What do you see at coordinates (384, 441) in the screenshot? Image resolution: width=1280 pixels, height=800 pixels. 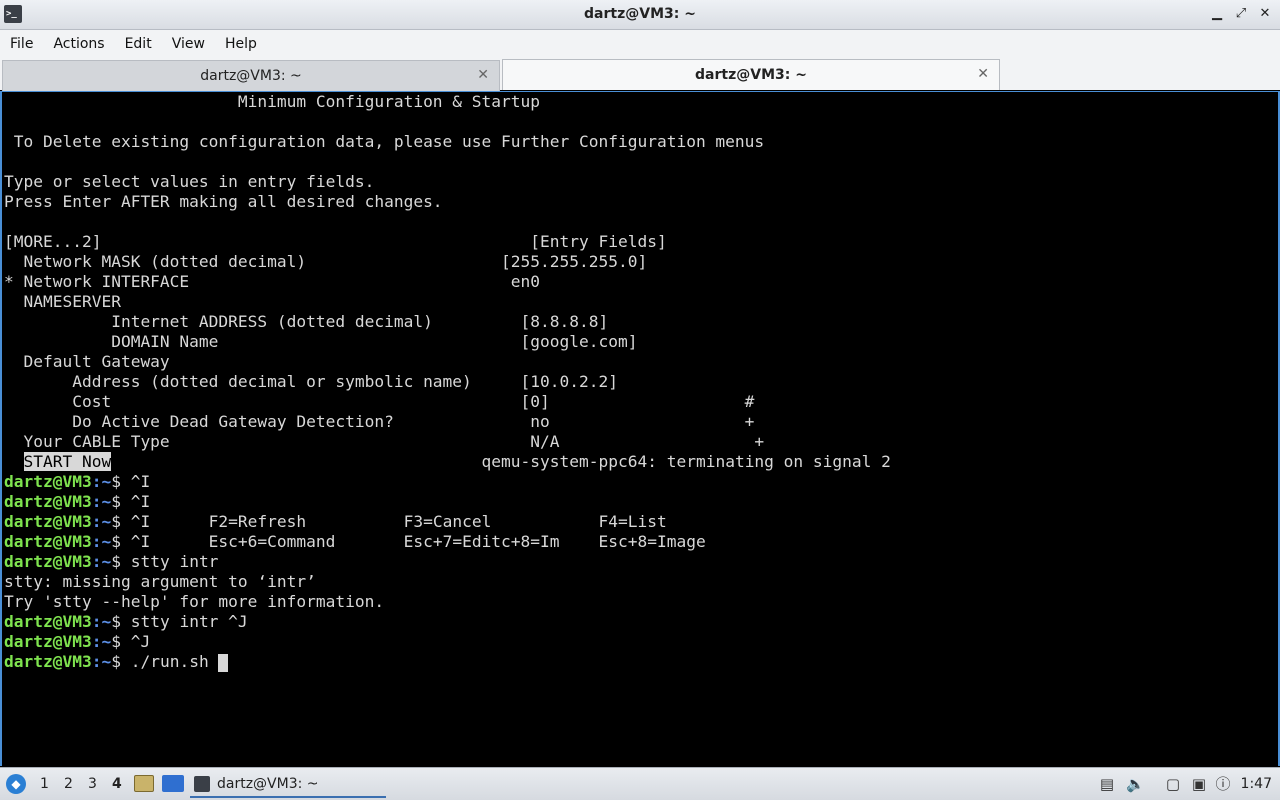 I see `terminal-line: Your CABLE Type N/A +` at bounding box center [384, 441].